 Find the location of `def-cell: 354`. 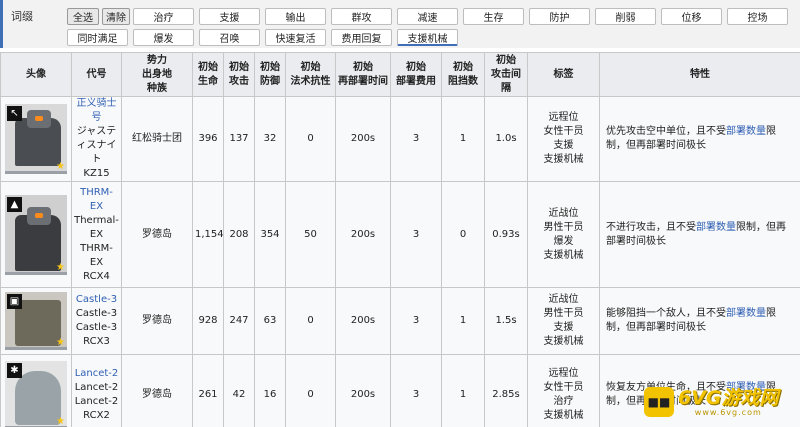

def-cell: 354 is located at coordinates (270, 234).